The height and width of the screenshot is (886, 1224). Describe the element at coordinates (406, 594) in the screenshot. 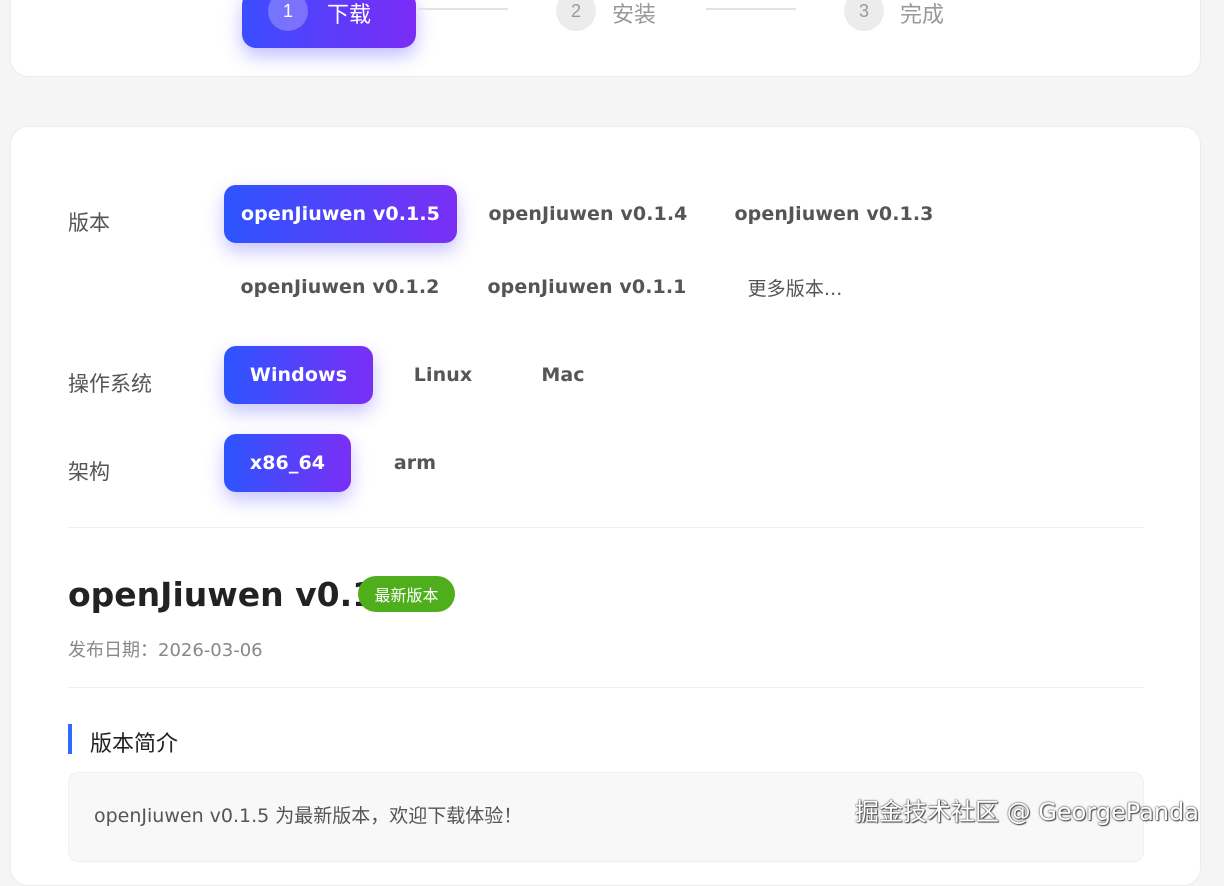

I see `latest-version-badge: 最新版本` at that location.